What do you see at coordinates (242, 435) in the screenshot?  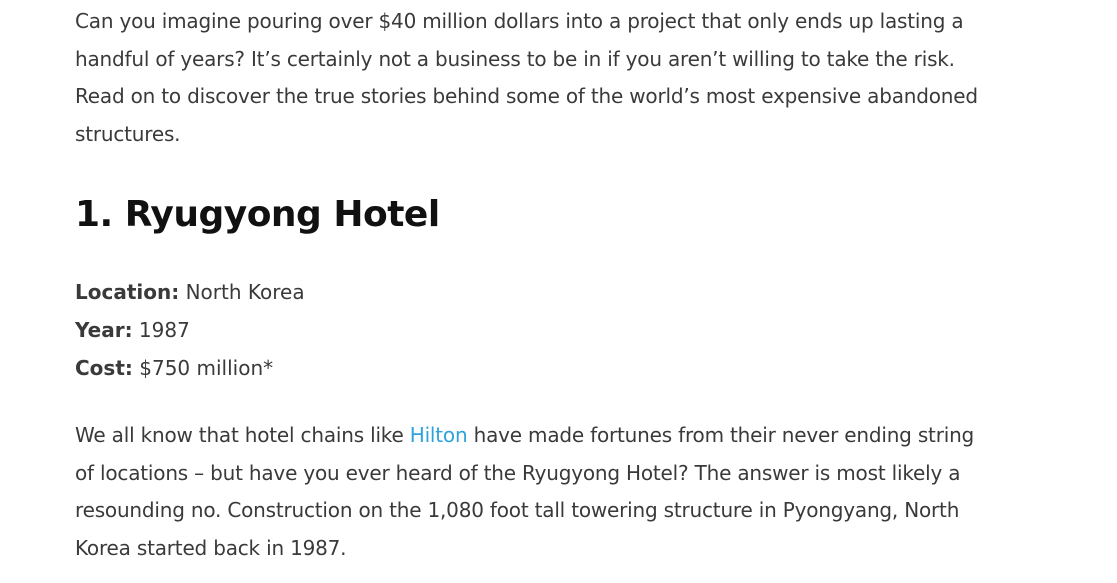 I see `body-text-before-link: We all know that hotel chains like` at bounding box center [242, 435].